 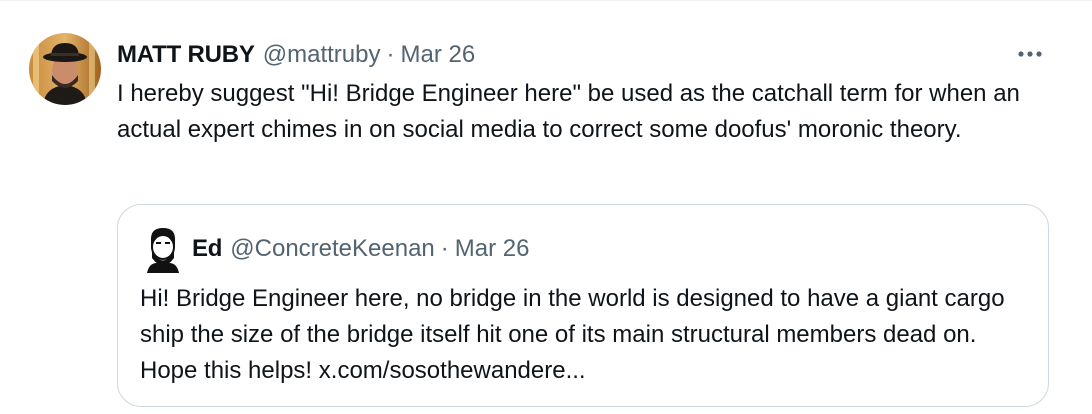 I want to click on quoted-author-name: Ed, so click(x=207, y=249).